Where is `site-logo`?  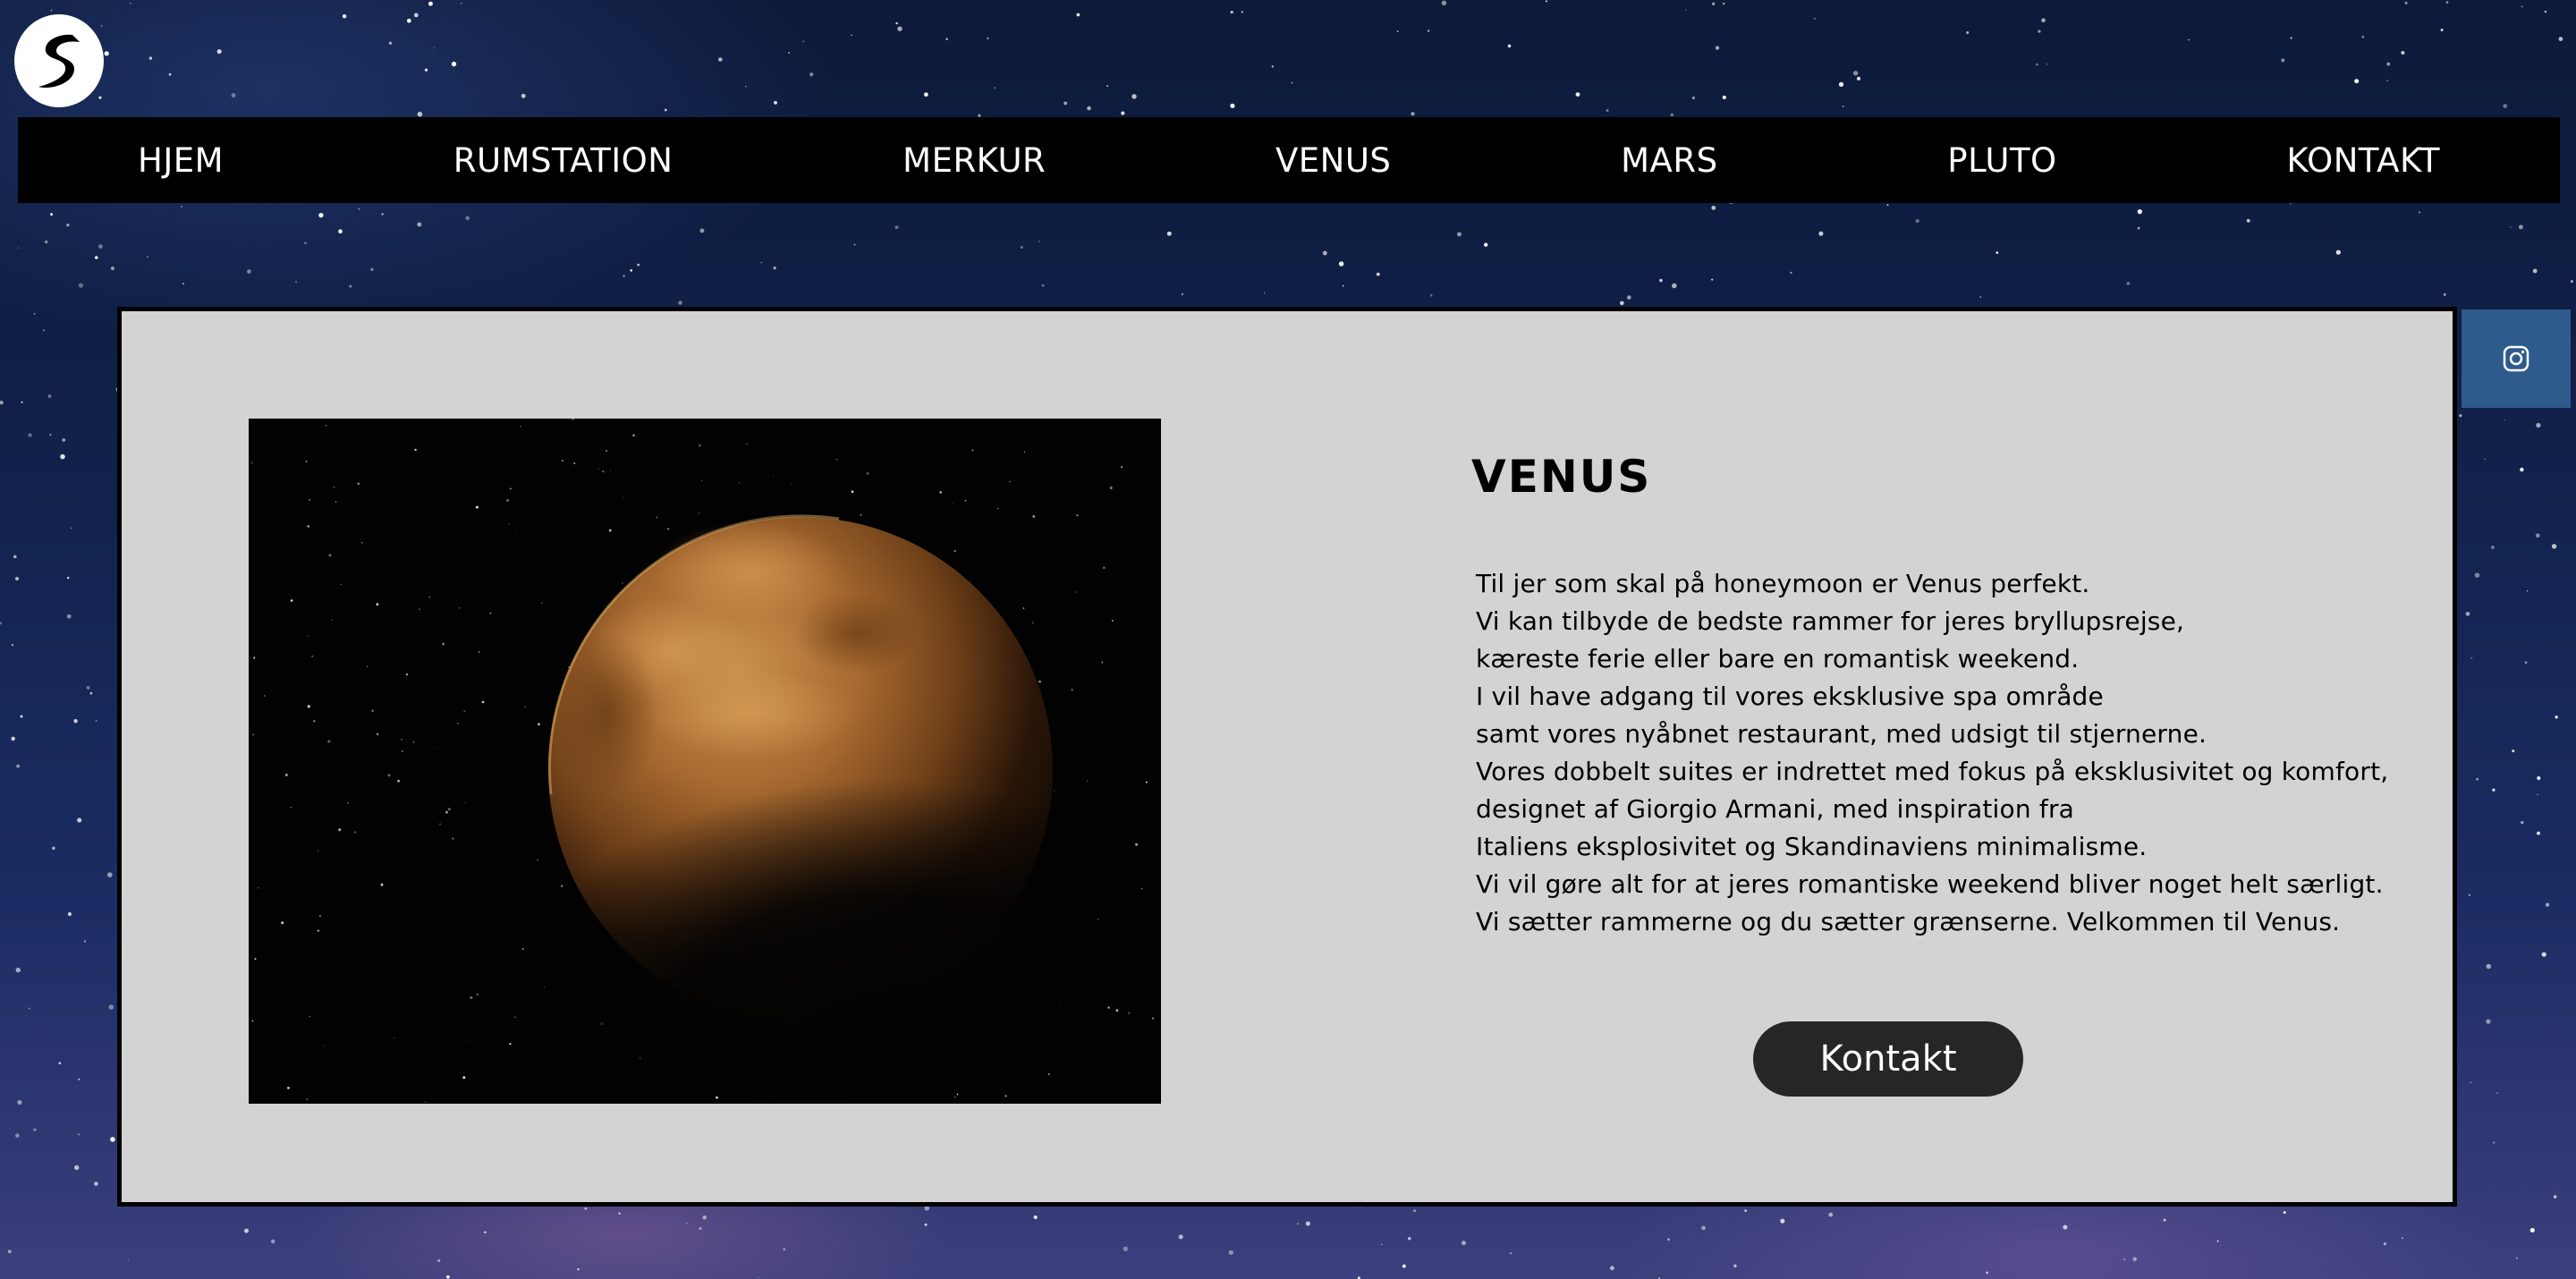
site-logo is located at coordinates (59, 60).